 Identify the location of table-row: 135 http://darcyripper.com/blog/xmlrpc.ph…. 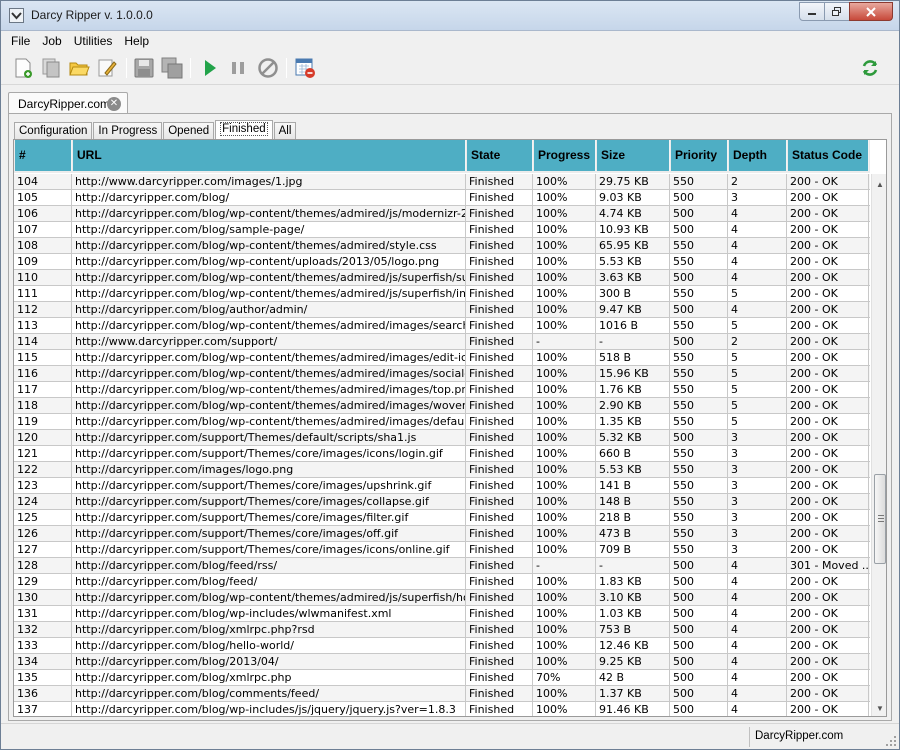
(442, 678).